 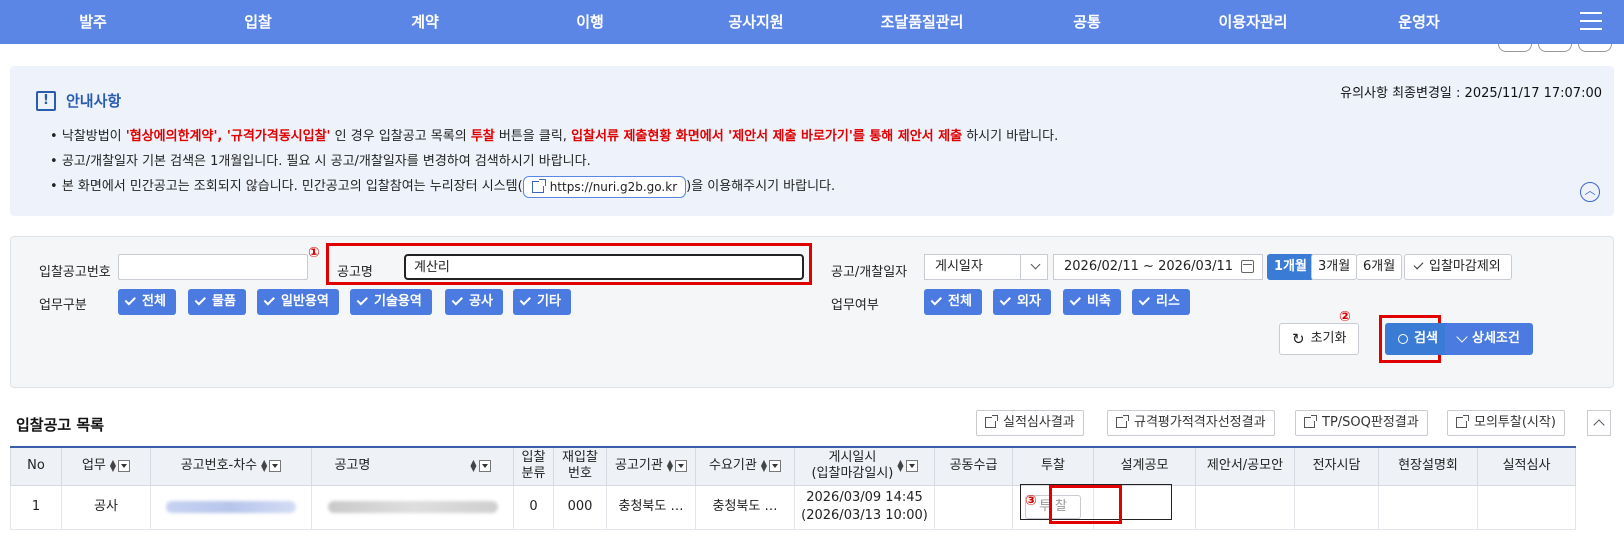 I want to click on redacted-name, so click(x=412, y=506).